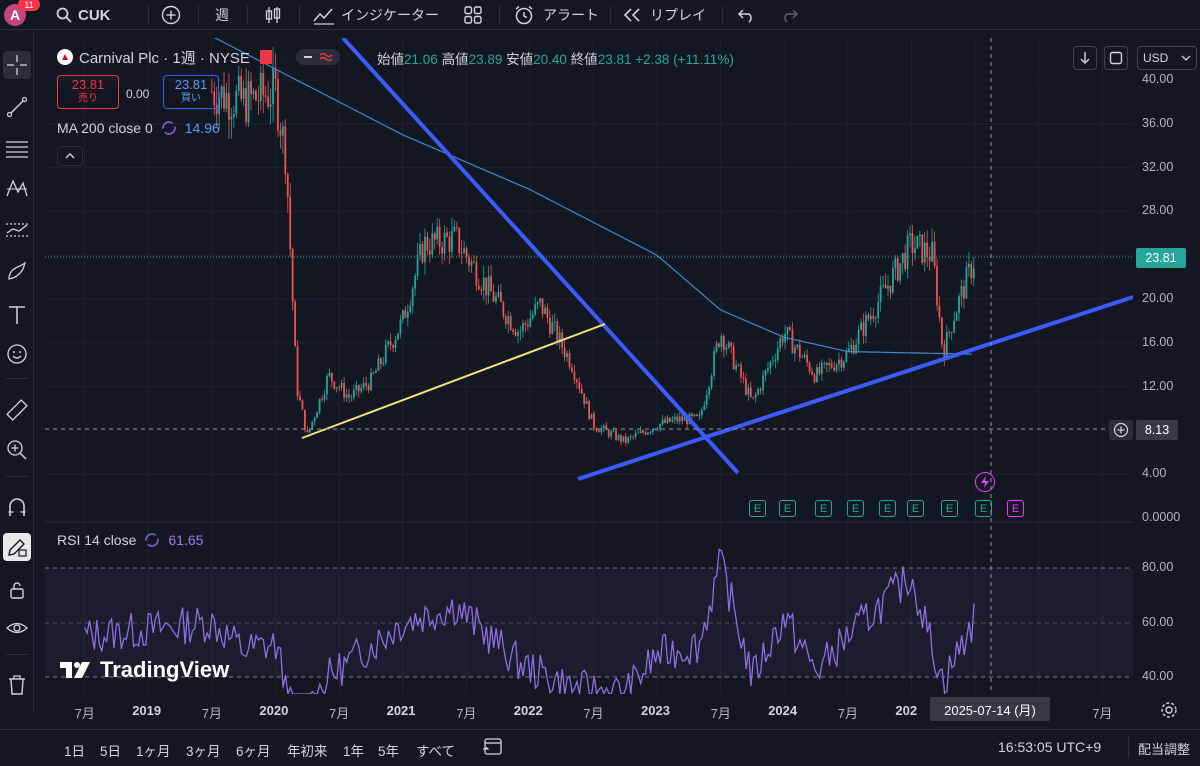 The image size is (1200, 766). Describe the element at coordinates (1158, 567) in the screenshot. I see `rsi-axis-label: 80.00` at that location.